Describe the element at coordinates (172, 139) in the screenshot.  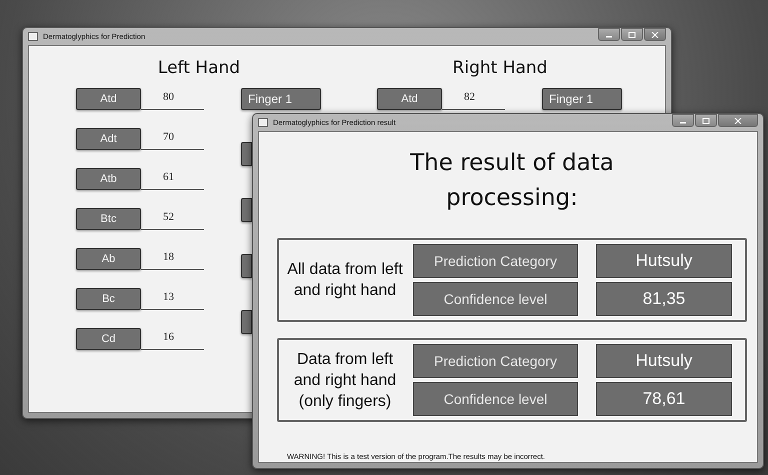
I see `value-field: 70` at that location.